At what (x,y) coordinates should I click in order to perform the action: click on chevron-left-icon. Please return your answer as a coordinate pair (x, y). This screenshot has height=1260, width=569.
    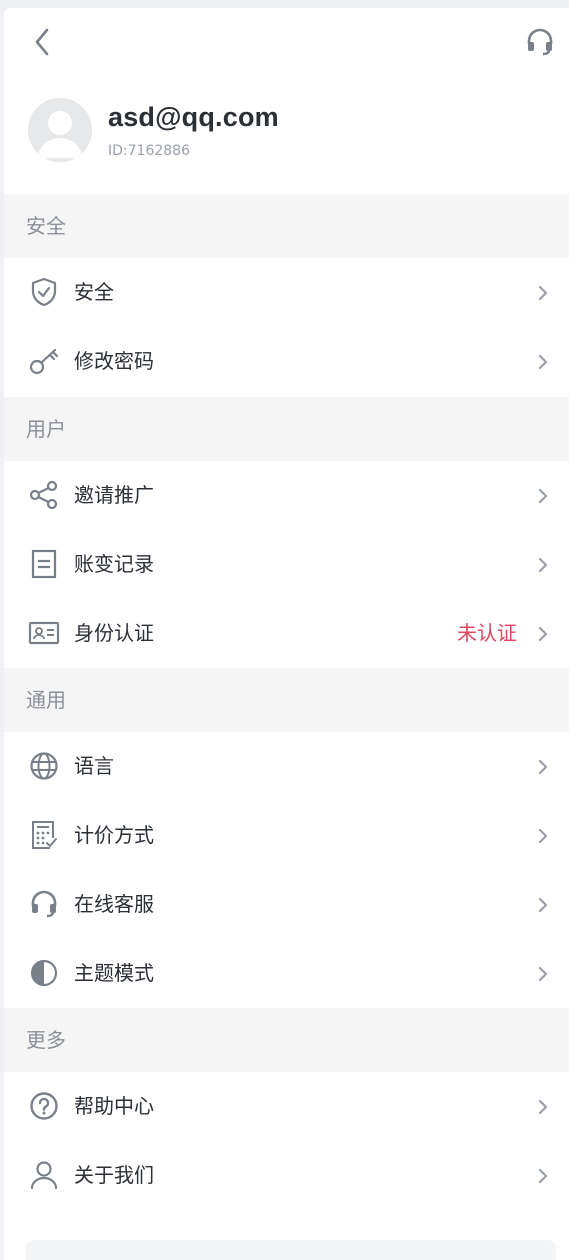
    Looking at the image, I should click on (42, 42).